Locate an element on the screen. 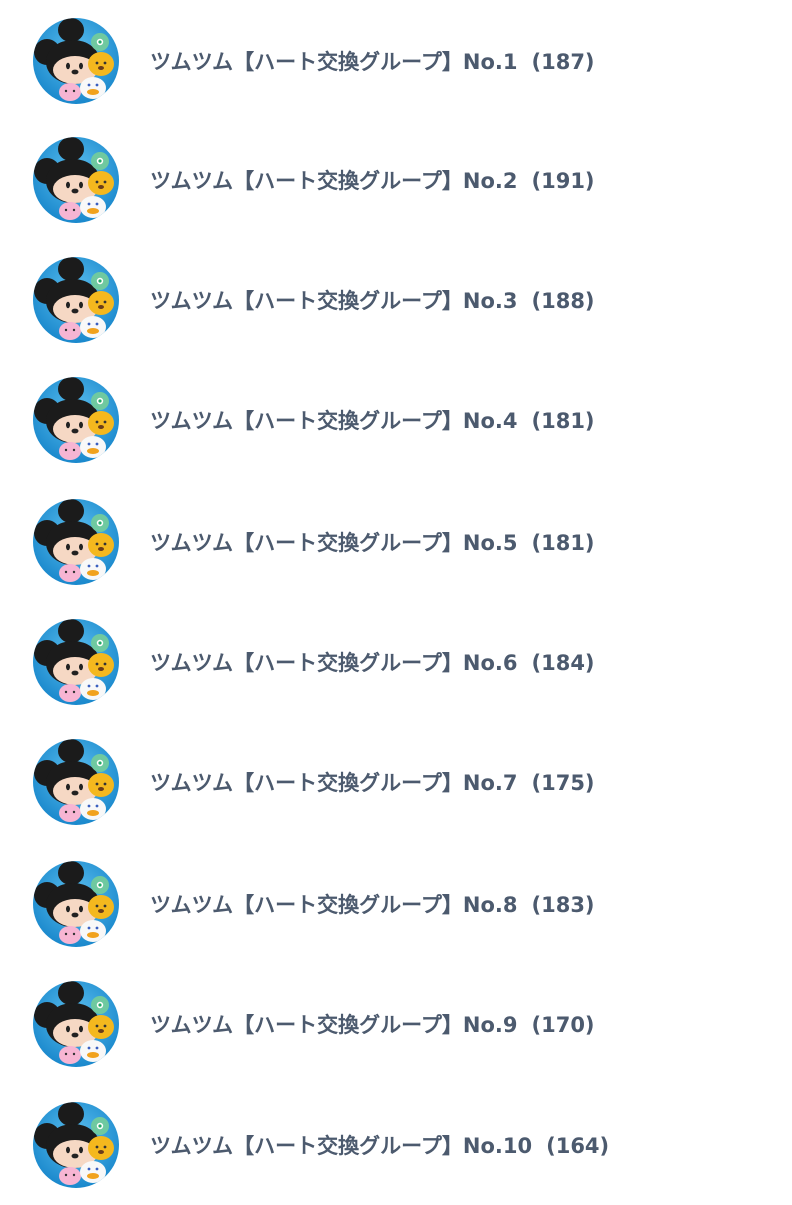  group-name-label: ツムツム【ハート交換グループ】No.3 (188) is located at coordinates (372, 300).